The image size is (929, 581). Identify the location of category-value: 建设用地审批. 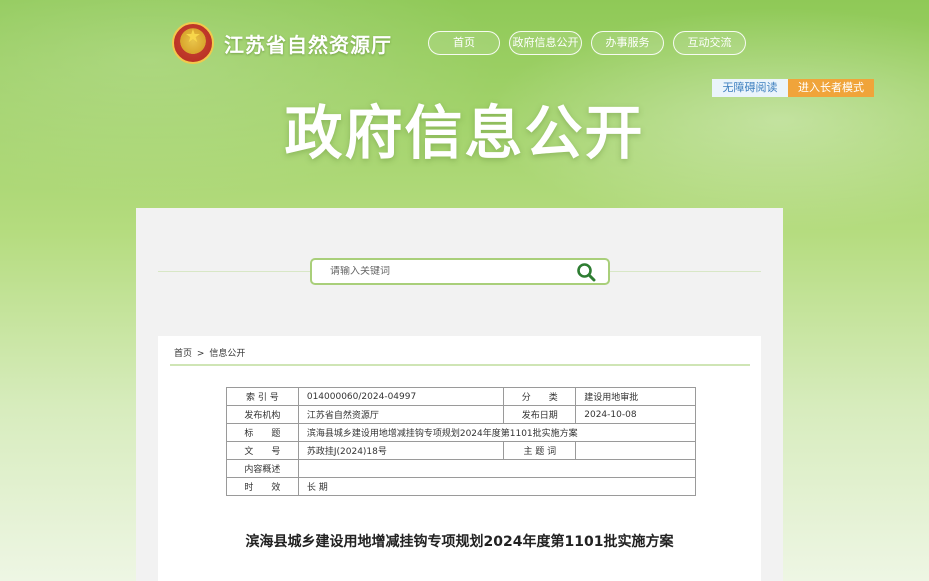
(635, 396).